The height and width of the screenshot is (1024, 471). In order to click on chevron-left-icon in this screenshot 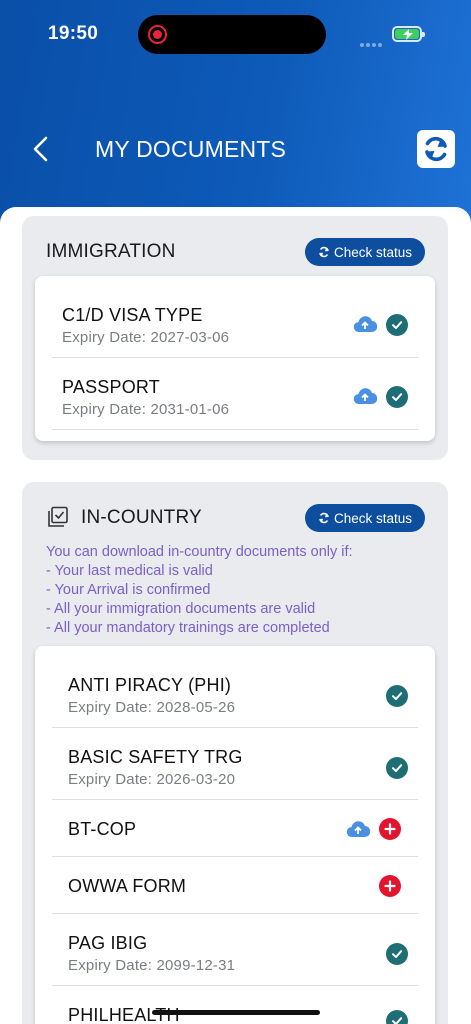, I will do `click(40, 149)`.